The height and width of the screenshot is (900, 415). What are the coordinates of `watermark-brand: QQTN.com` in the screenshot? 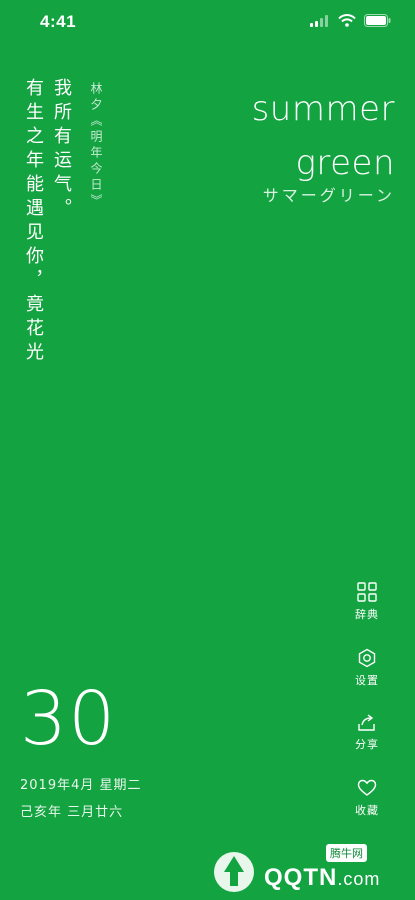 It's located at (322, 878).